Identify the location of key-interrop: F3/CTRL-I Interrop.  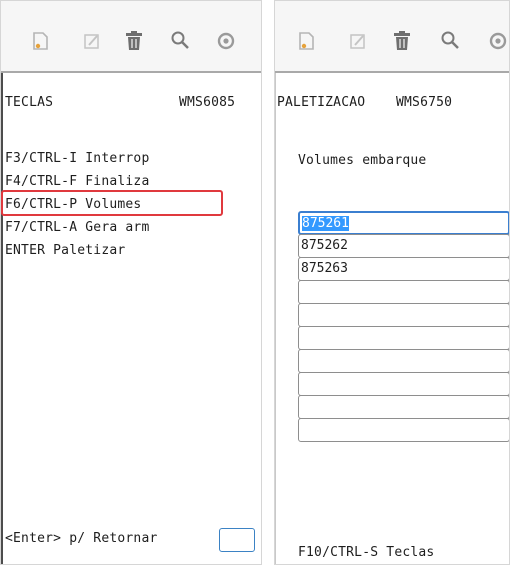
(77, 158).